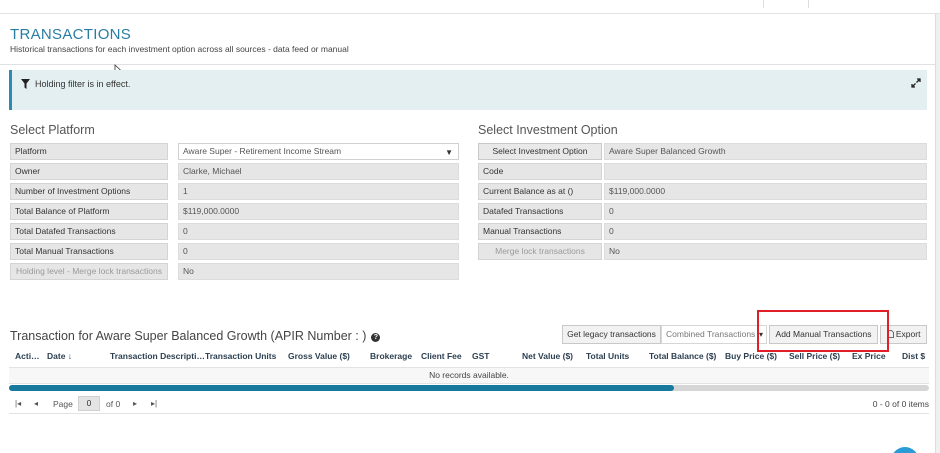  What do you see at coordinates (916, 83) in the screenshot?
I see `expand-icon` at bounding box center [916, 83].